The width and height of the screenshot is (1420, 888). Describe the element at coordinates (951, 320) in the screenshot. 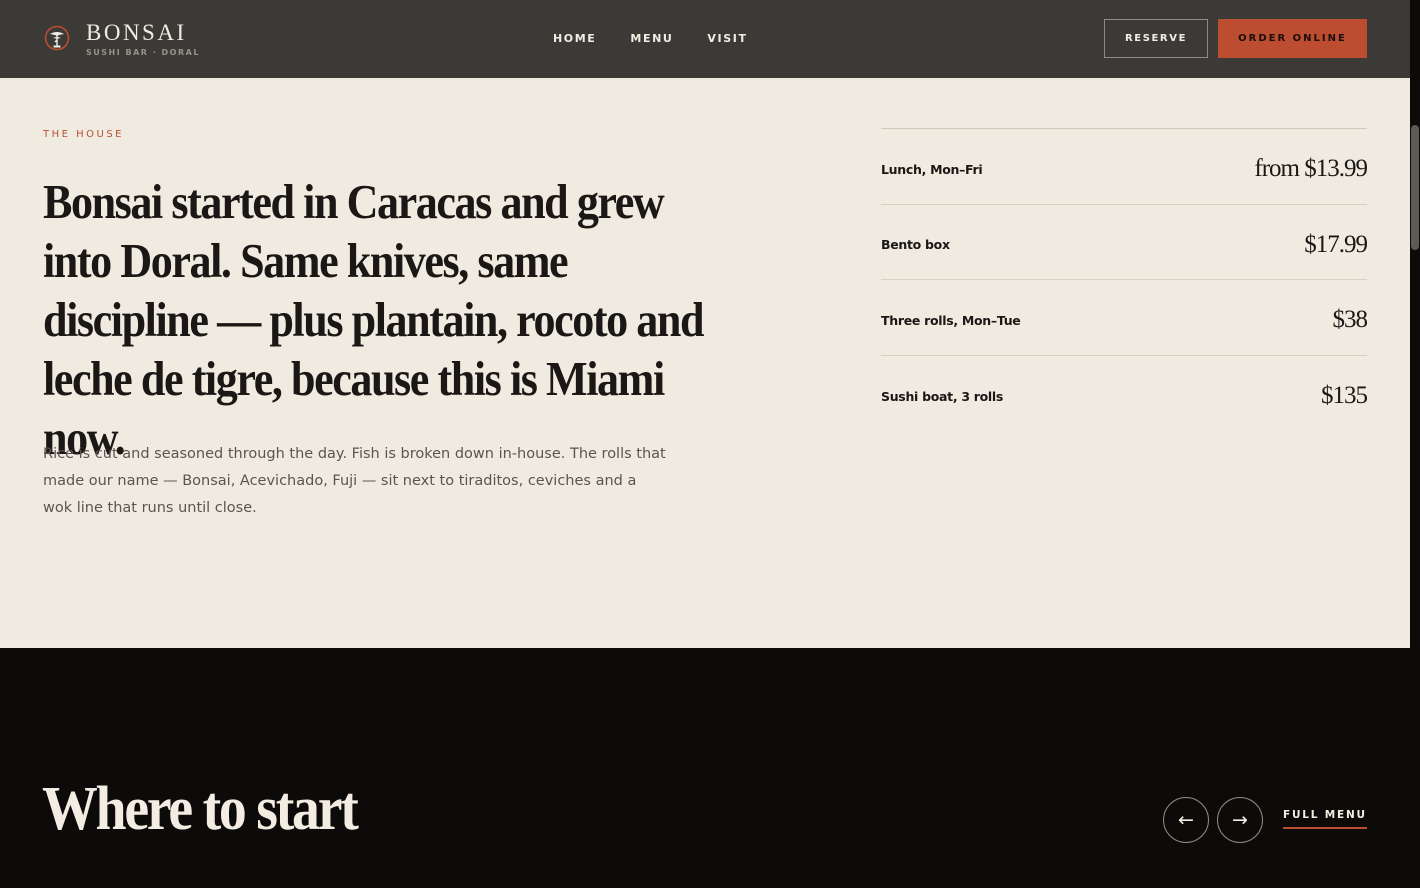

I see `price-label: Three rolls, Mon–Tue` at that location.